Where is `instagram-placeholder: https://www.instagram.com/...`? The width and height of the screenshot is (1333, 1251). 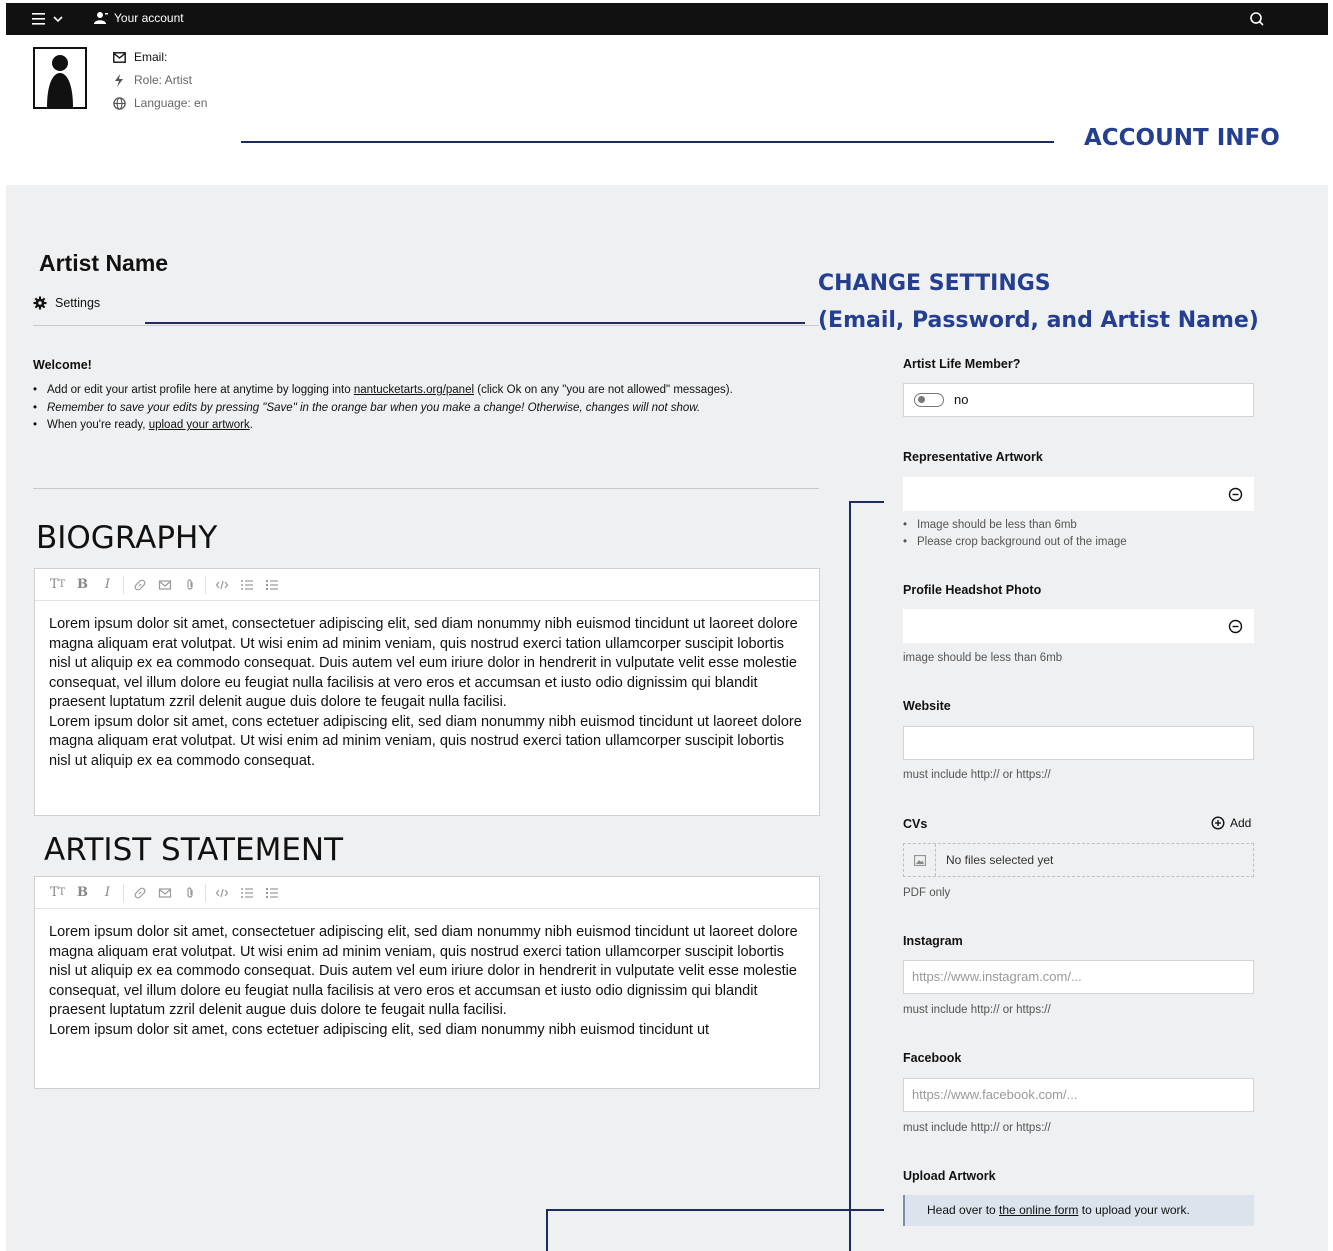
instagram-placeholder: https://www.instagram.com/... is located at coordinates (997, 976).